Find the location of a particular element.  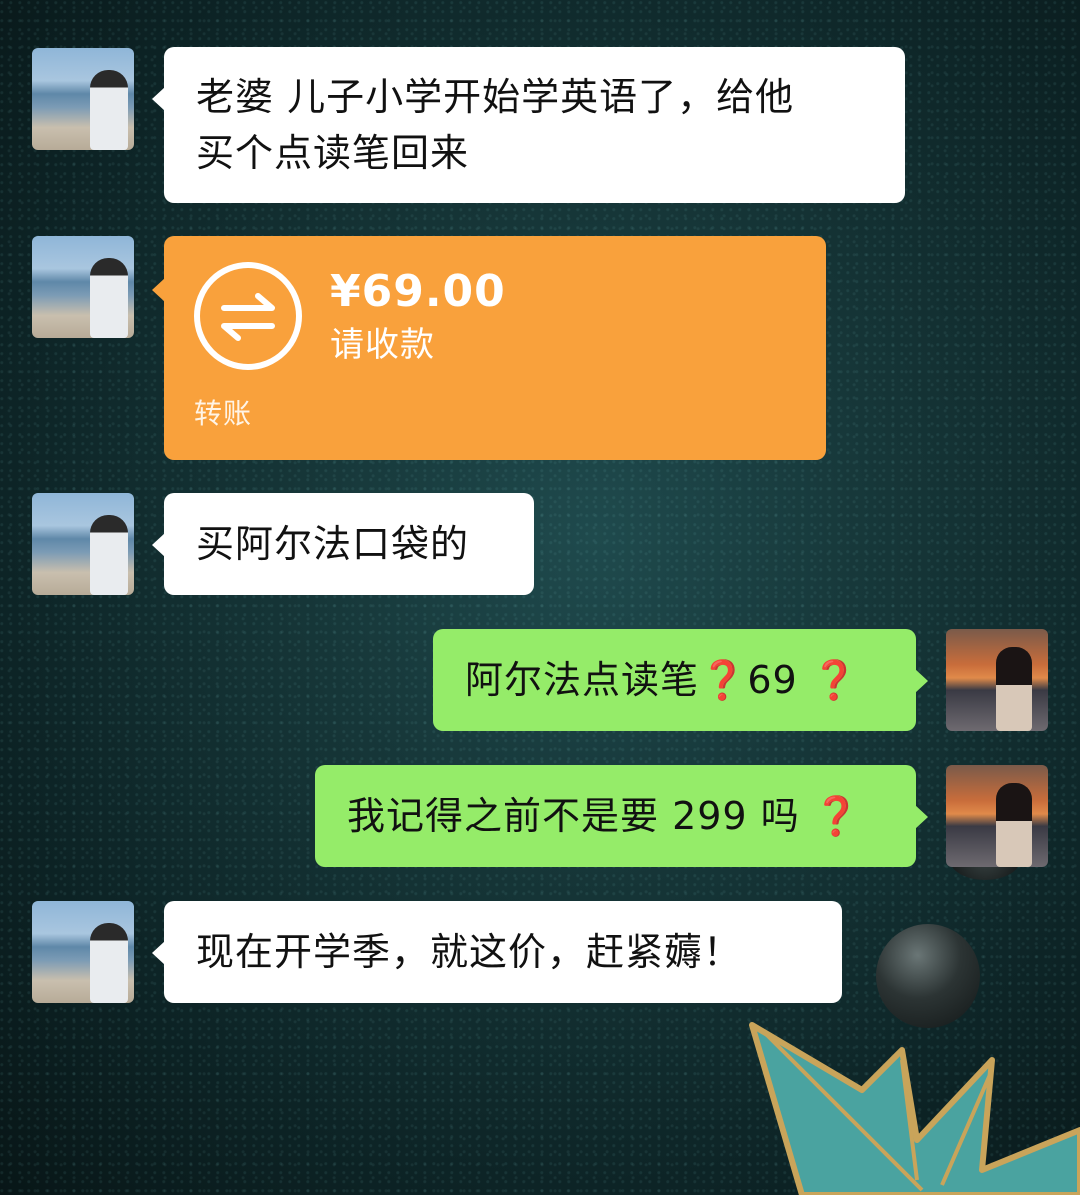

transfer-card: ¥69.00 请收款 转账 is located at coordinates (489, 348).